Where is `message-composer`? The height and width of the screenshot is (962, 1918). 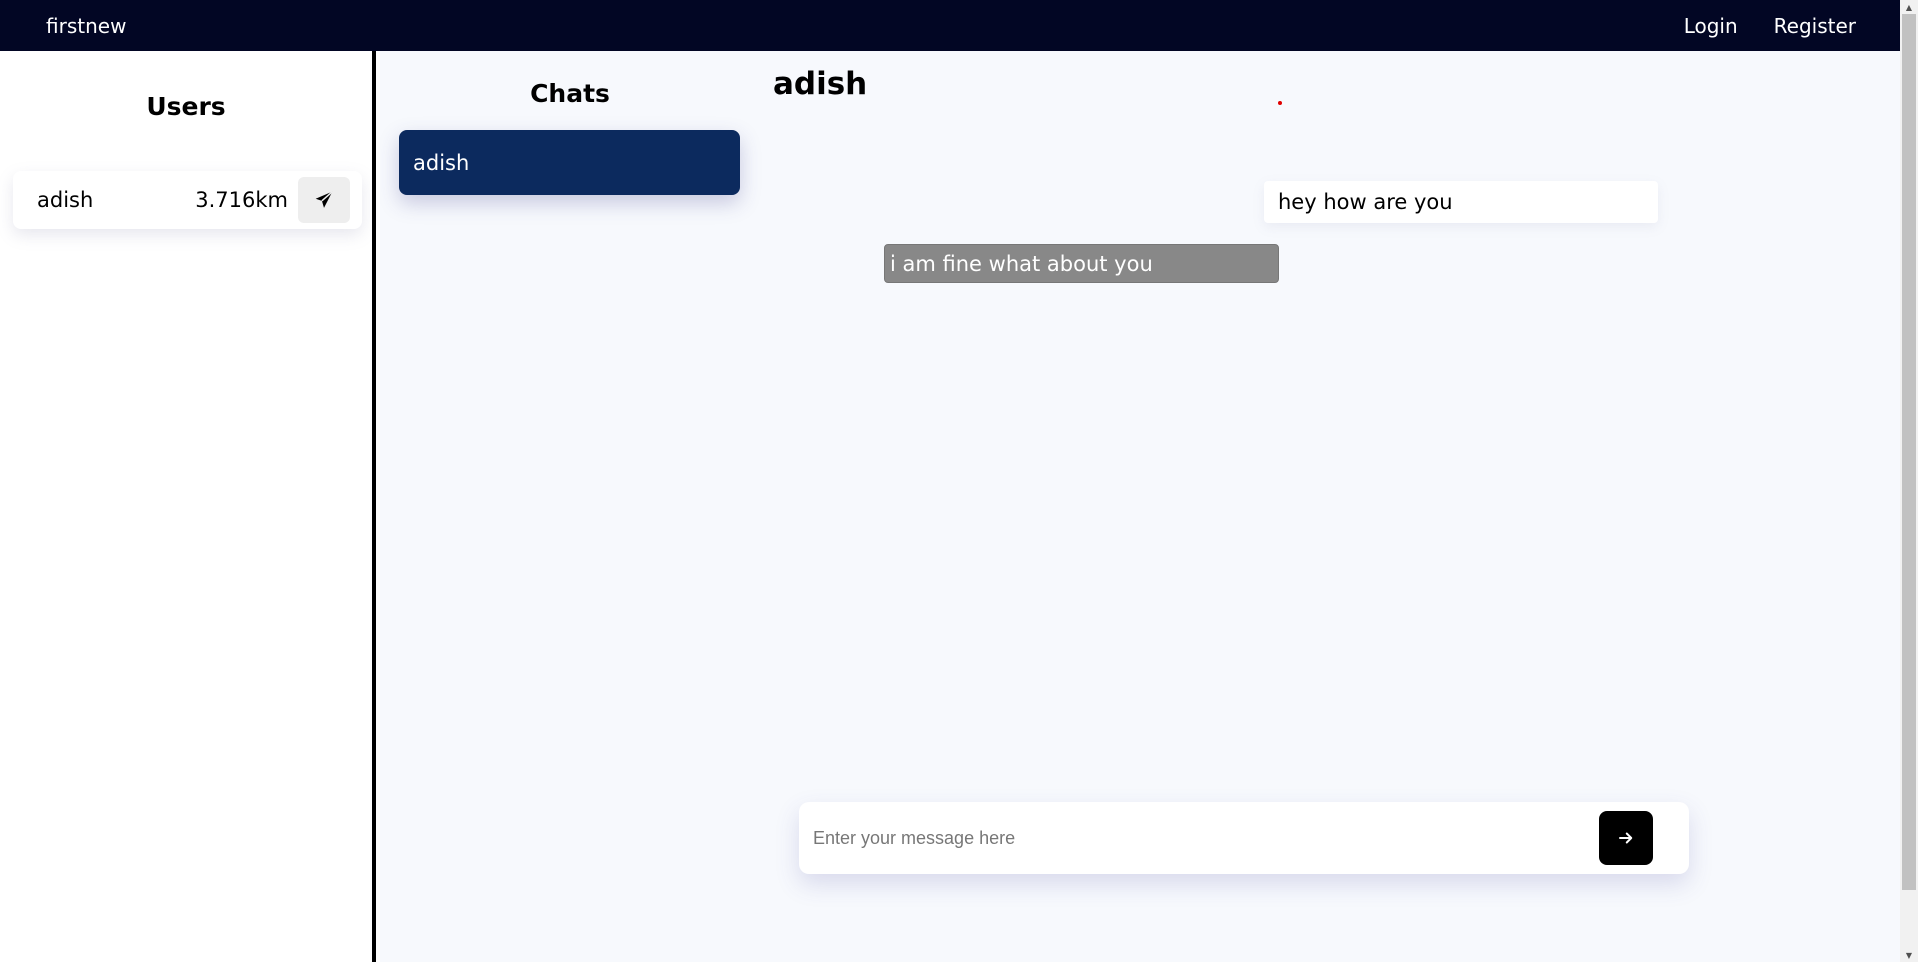 message-composer is located at coordinates (1244, 838).